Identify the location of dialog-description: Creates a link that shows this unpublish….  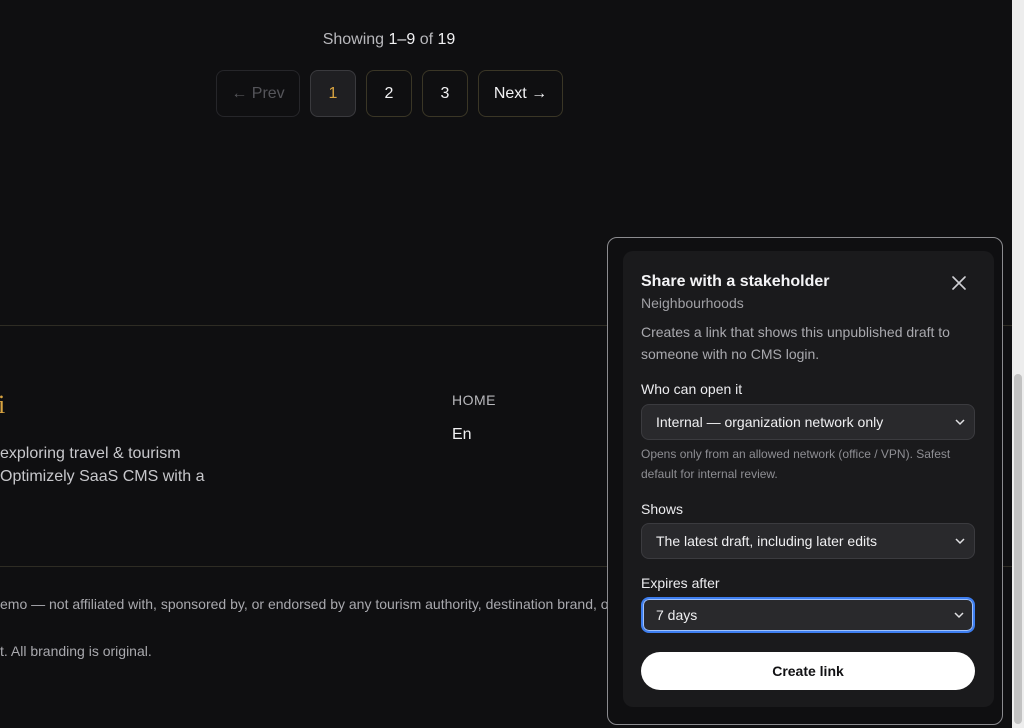
(795, 343).